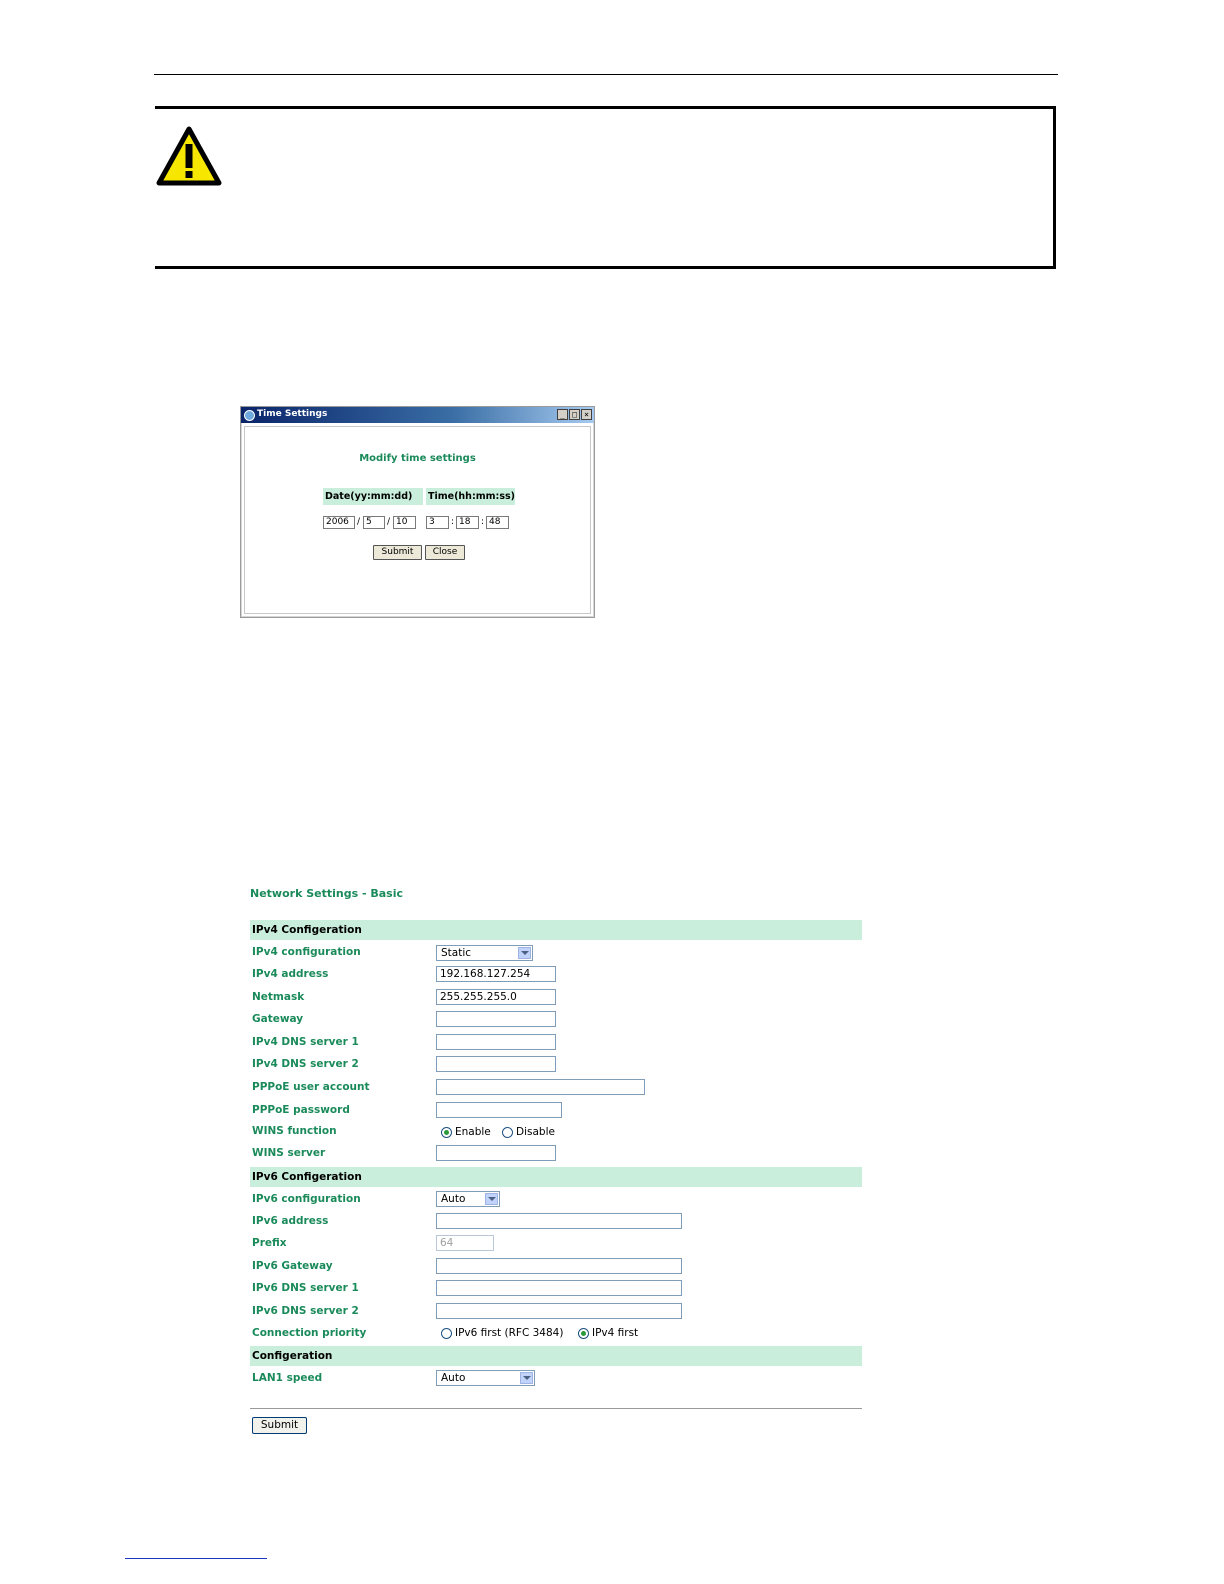  Describe the element at coordinates (446, 1132) in the screenshot. I see `wins-enable-radio` at that location.